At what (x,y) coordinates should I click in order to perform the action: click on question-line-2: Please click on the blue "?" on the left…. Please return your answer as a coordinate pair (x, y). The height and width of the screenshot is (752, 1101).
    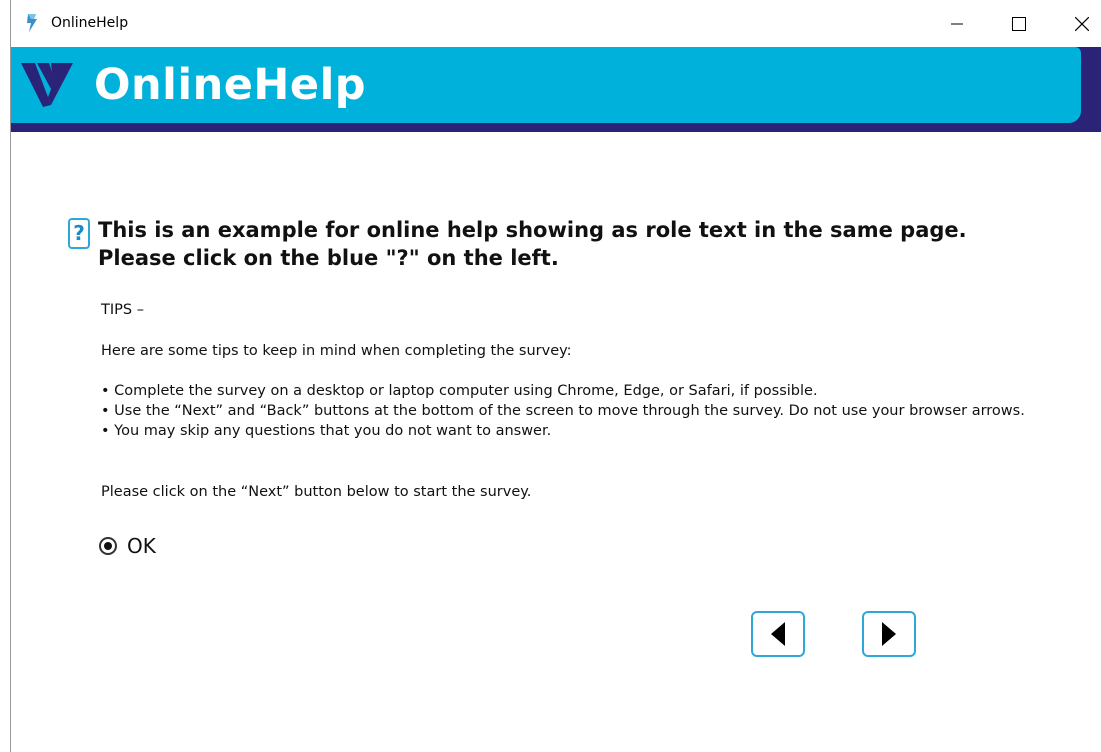
    Looking at the image, I should click on (328, 258).